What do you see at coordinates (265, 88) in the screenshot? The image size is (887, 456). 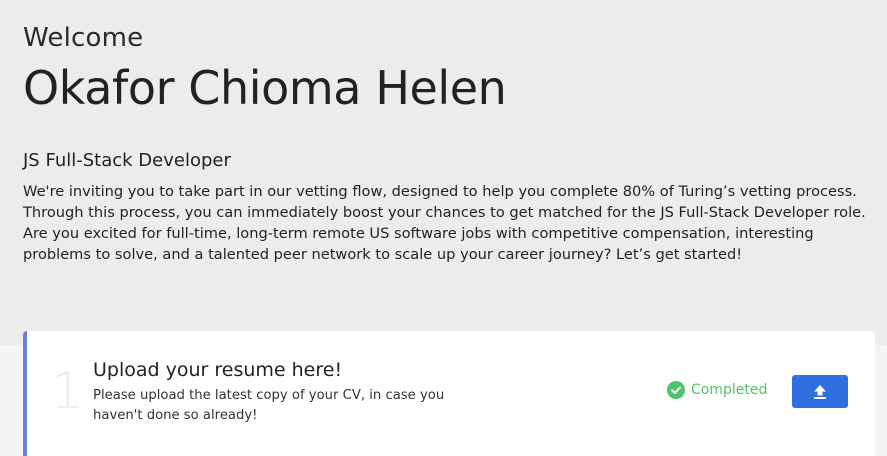 I see `candidate-name: Okafor Chioma Helen` at bounding box center [265, 88].